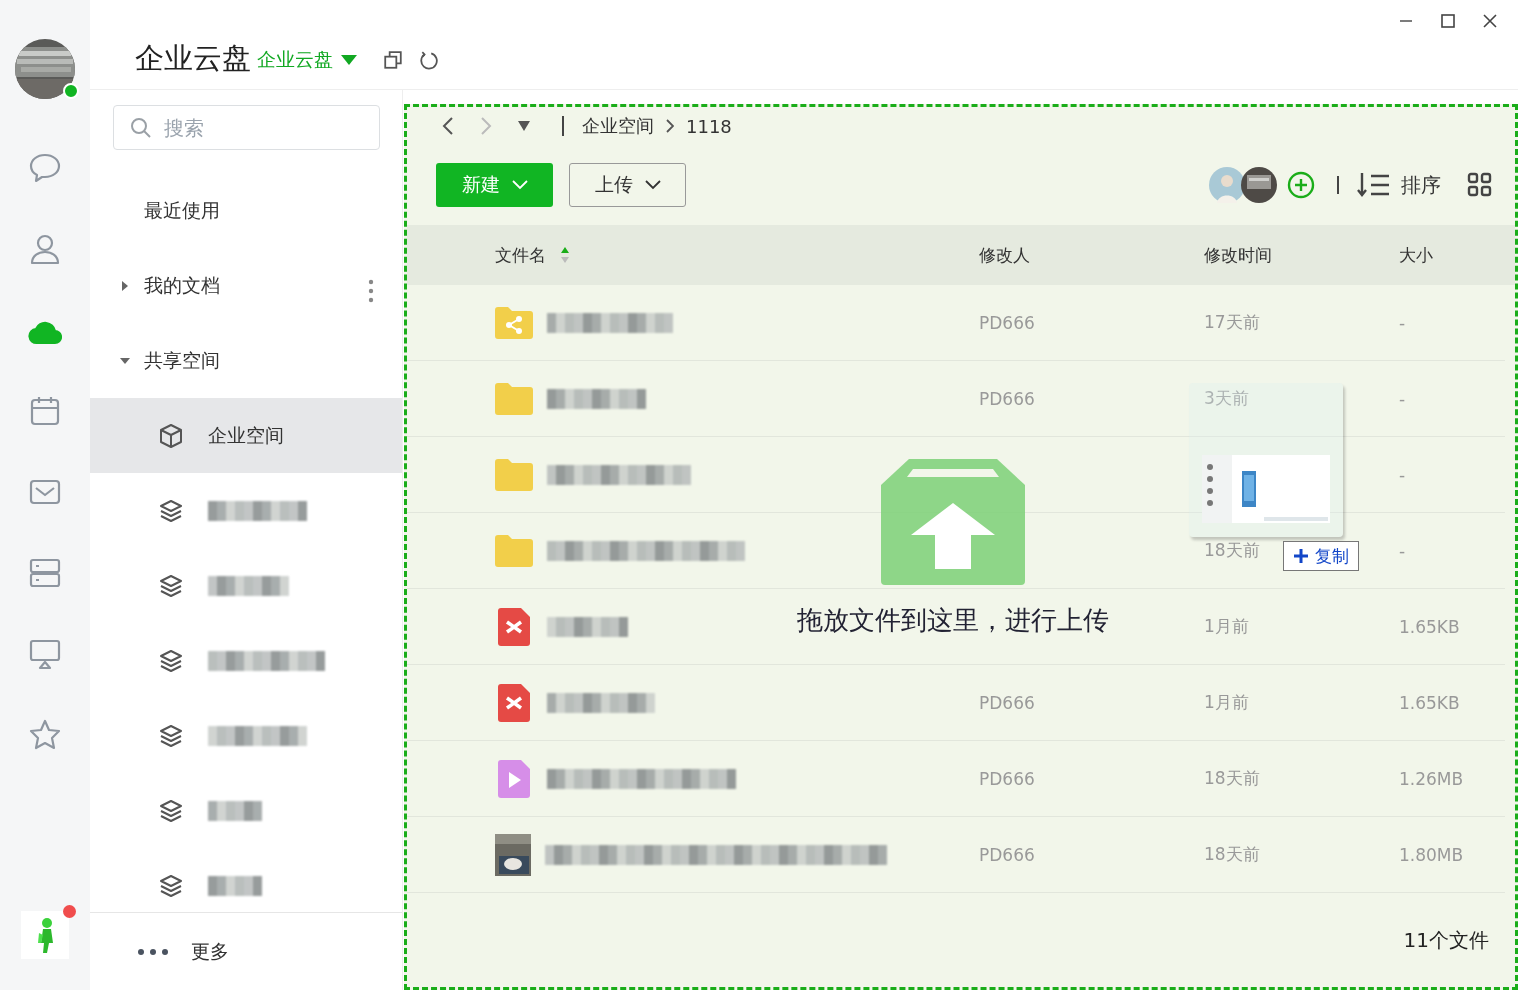 The image size is (1518, 990). I want to click on column-header: 文件名, so click(520, 255).